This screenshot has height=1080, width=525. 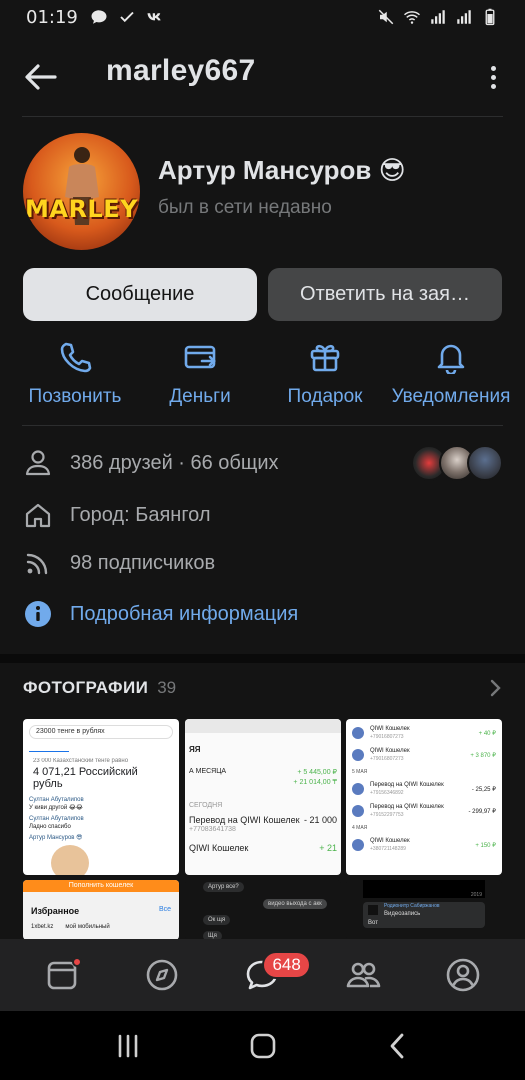 I want to click on page-title: marley667, so click(x=181, y=70).